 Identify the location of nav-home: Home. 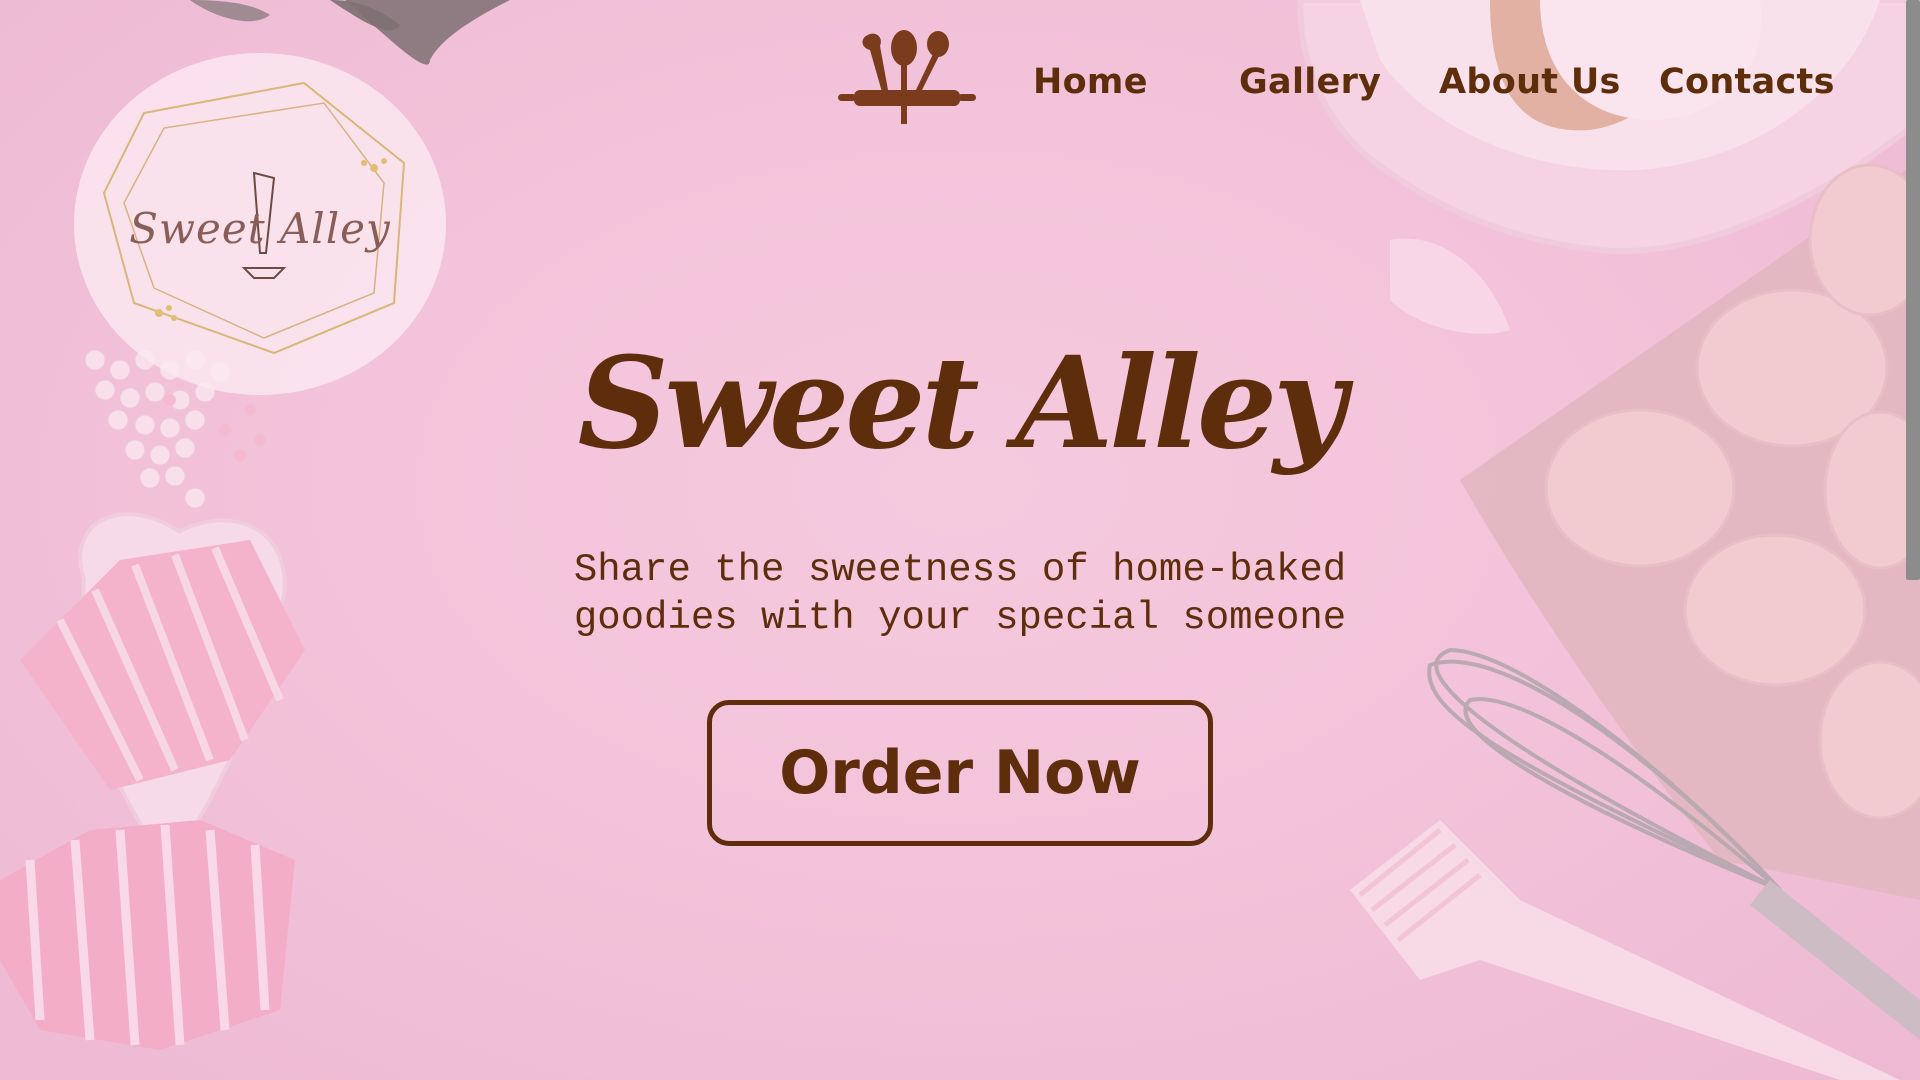
(1090, 82).